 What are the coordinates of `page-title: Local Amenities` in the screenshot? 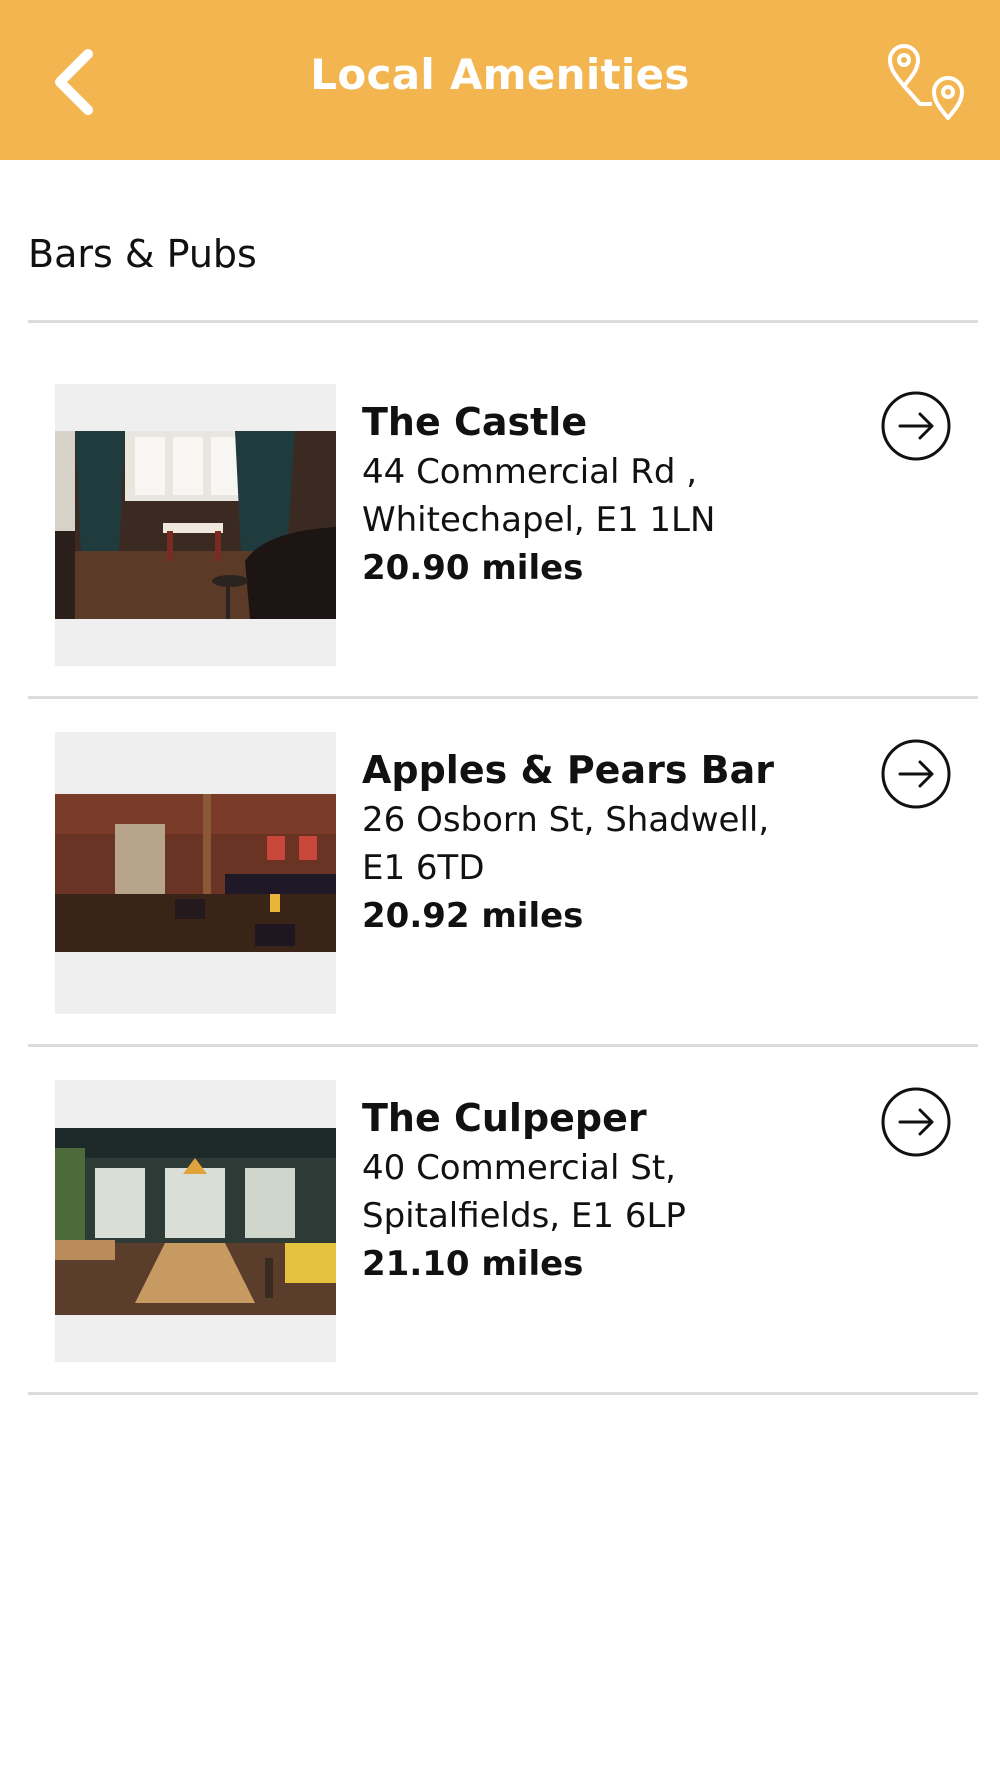 It's located at (500, 74).